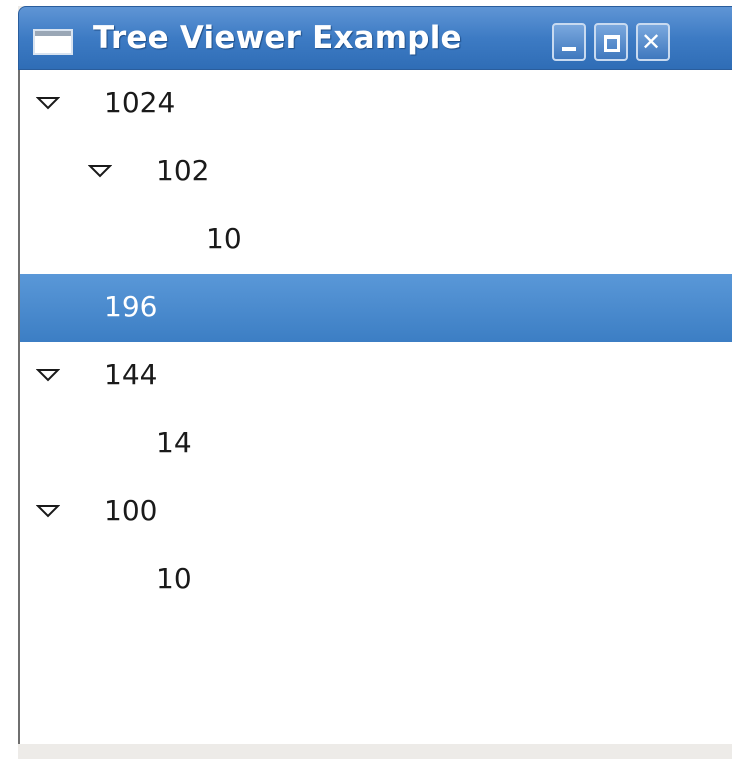  Describe the element at coordinates (376, 104) in the screenshot. I see `tree-row: 1024` at that location.